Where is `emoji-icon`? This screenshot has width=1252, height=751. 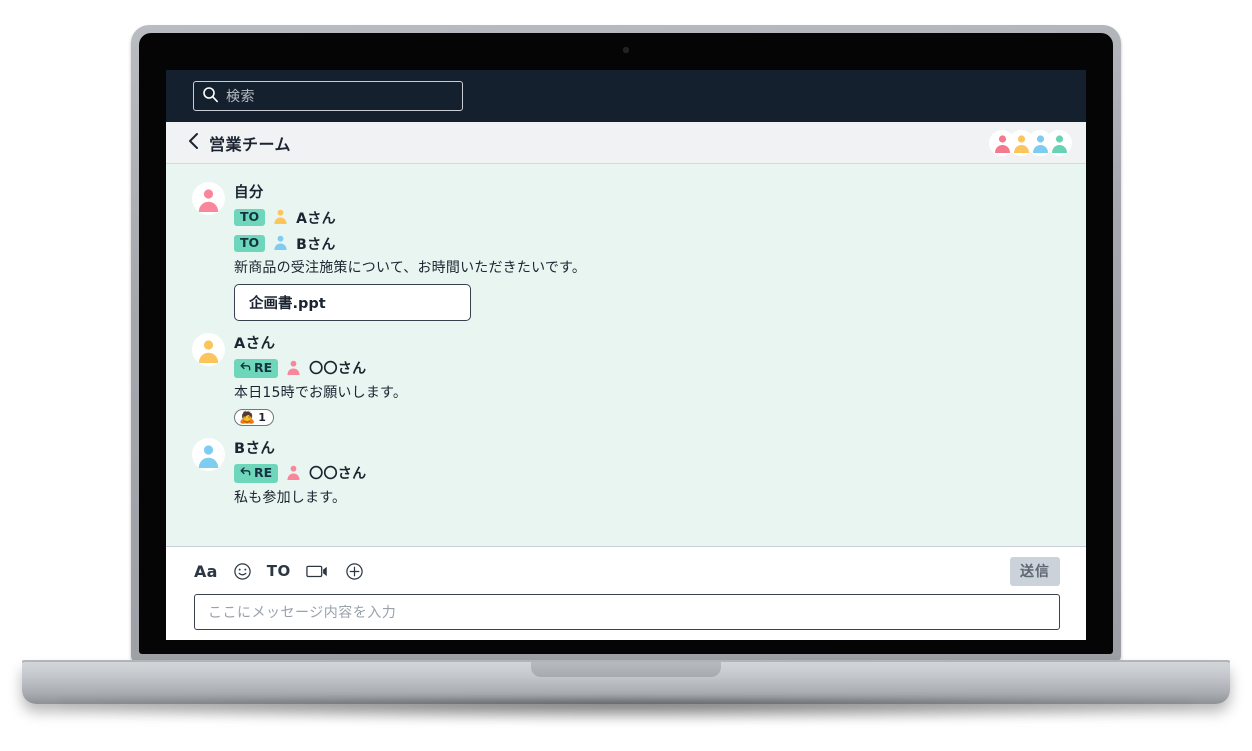
emoji-icon is located at coordinates (242, 571).